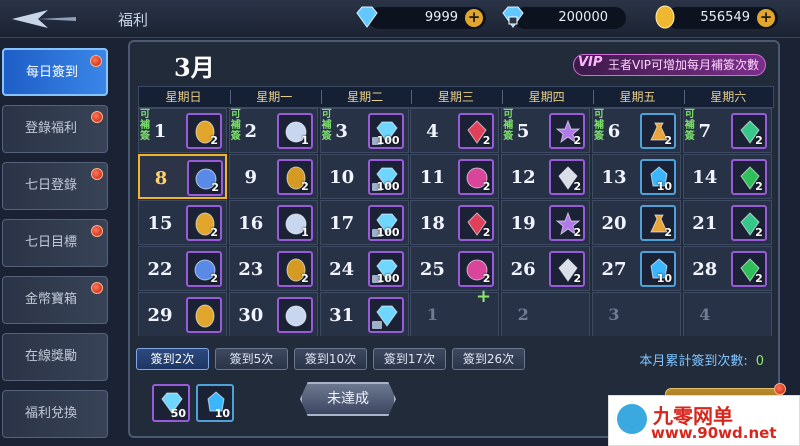 Image resolution: width=800 pixels, height=446 pixels. What do you see at coordinates (364, 130) in the screenshot?
I see `calendar-day: 可補簽 3 100` at bounding box center [364, 130].